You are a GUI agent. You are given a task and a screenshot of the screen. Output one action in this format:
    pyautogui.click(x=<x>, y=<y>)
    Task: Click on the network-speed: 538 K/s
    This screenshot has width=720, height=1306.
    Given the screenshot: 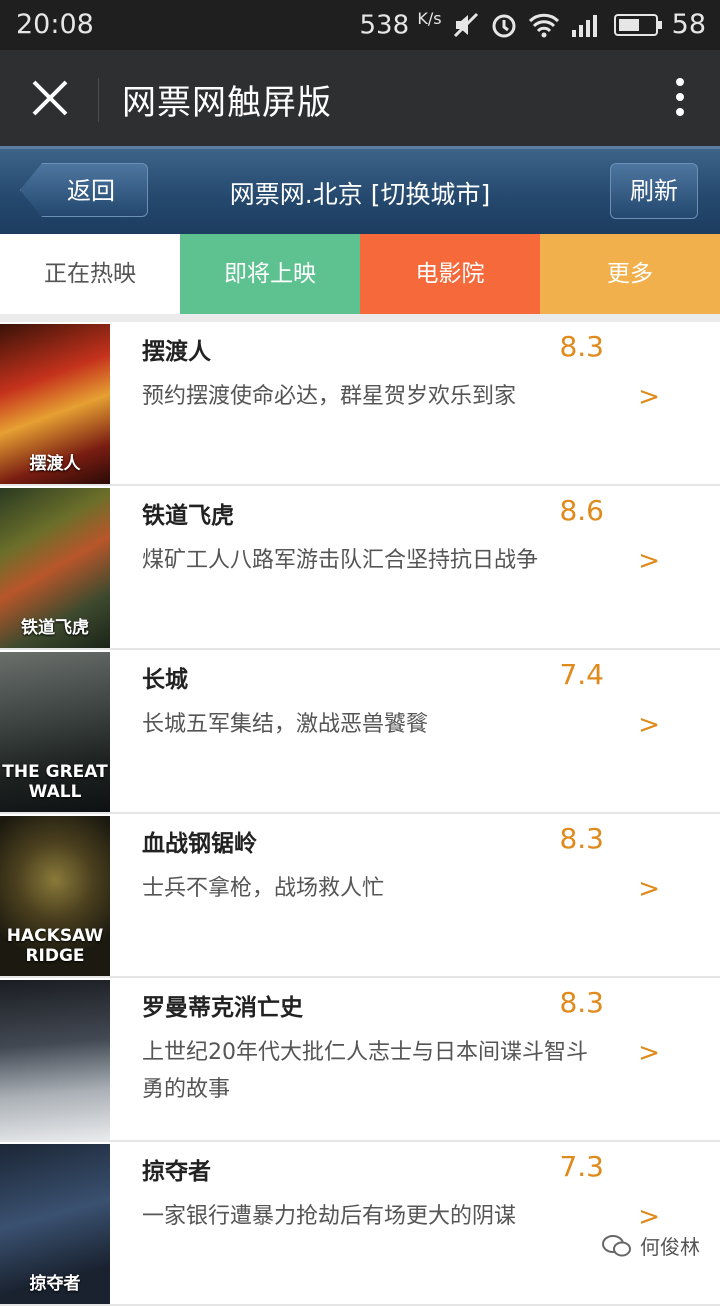 What is the action you would take?
    pyautogui.click(x=400, y=25)
    